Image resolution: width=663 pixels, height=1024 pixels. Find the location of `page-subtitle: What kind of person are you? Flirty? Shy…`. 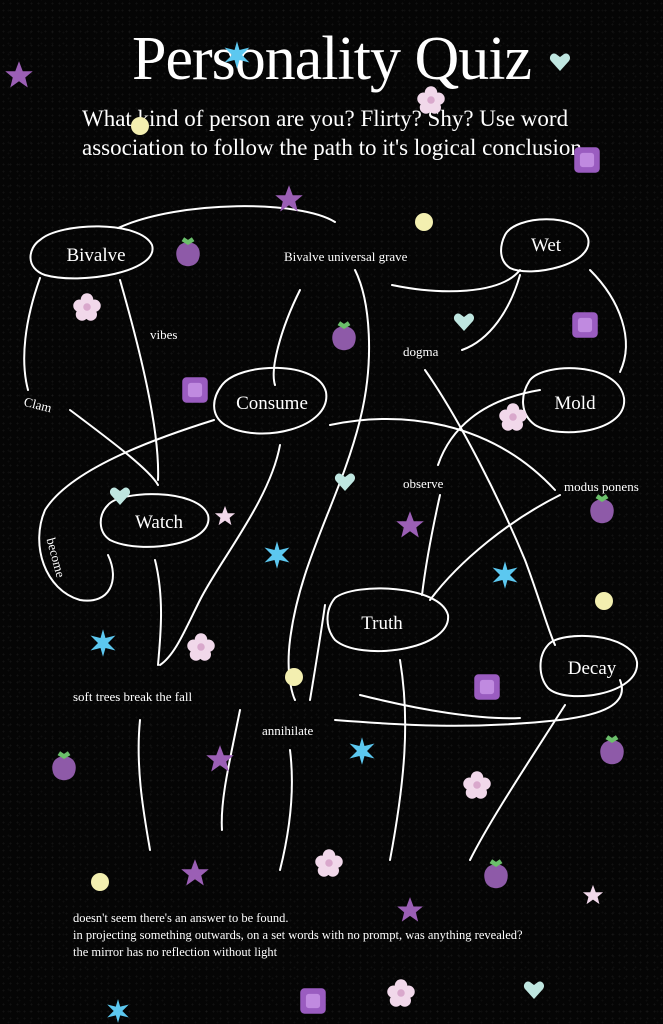

page-subtitle: What kind of person are you? Flirty? Shy… is located at coordinates (352, 133).